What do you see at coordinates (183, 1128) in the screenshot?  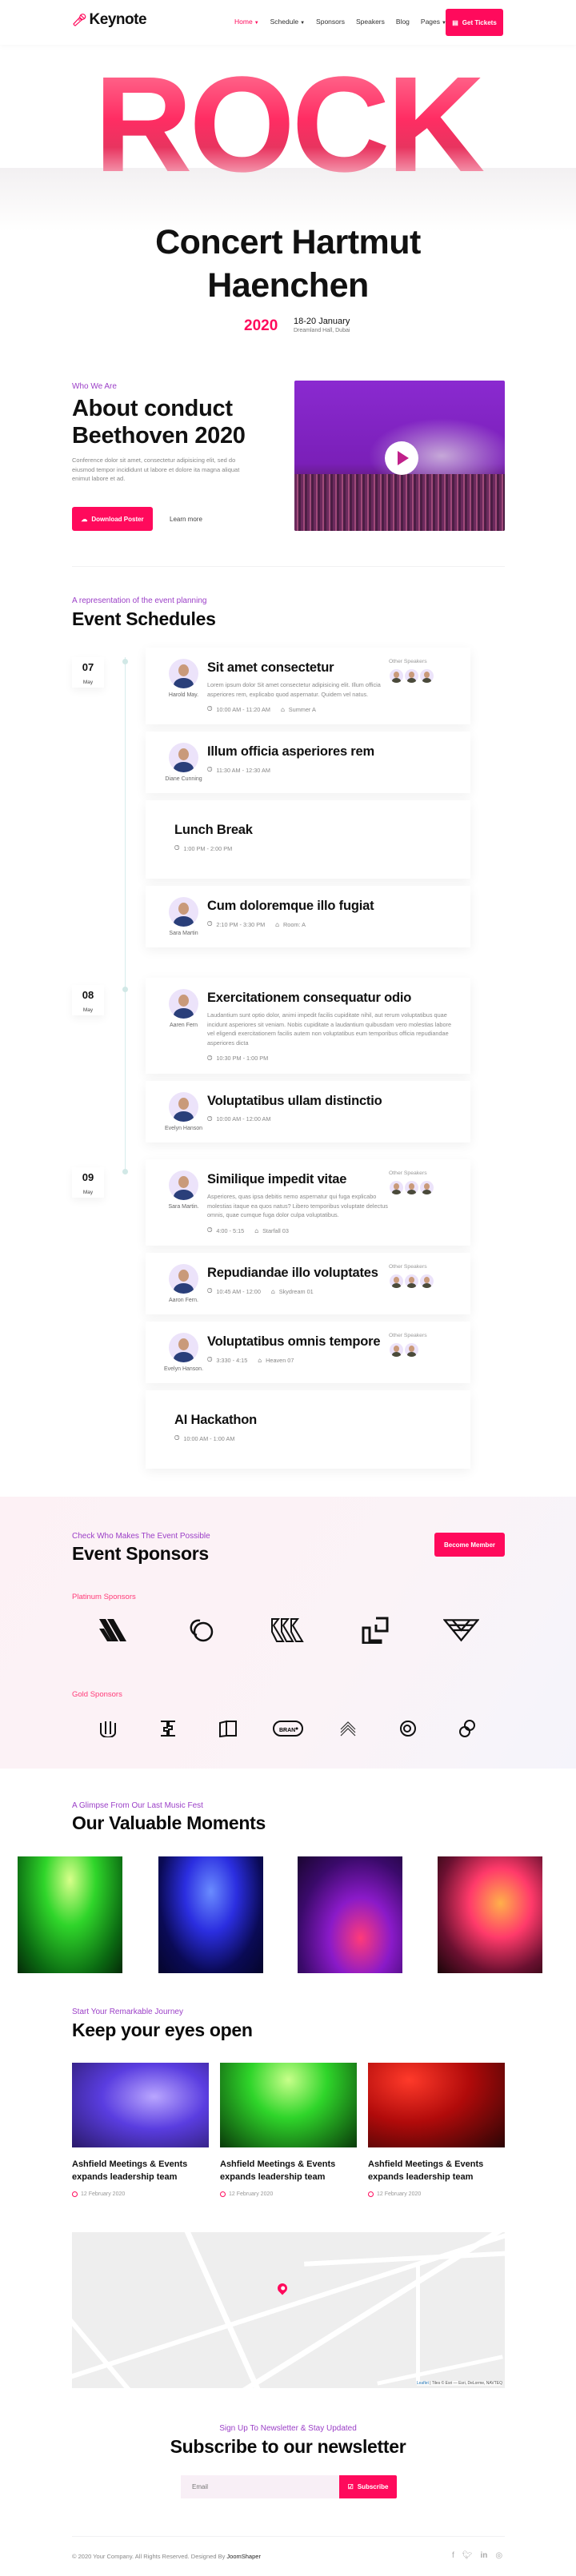 I see `speaker-name: Evelyn Hanson` at bounding box center [183, 1128].